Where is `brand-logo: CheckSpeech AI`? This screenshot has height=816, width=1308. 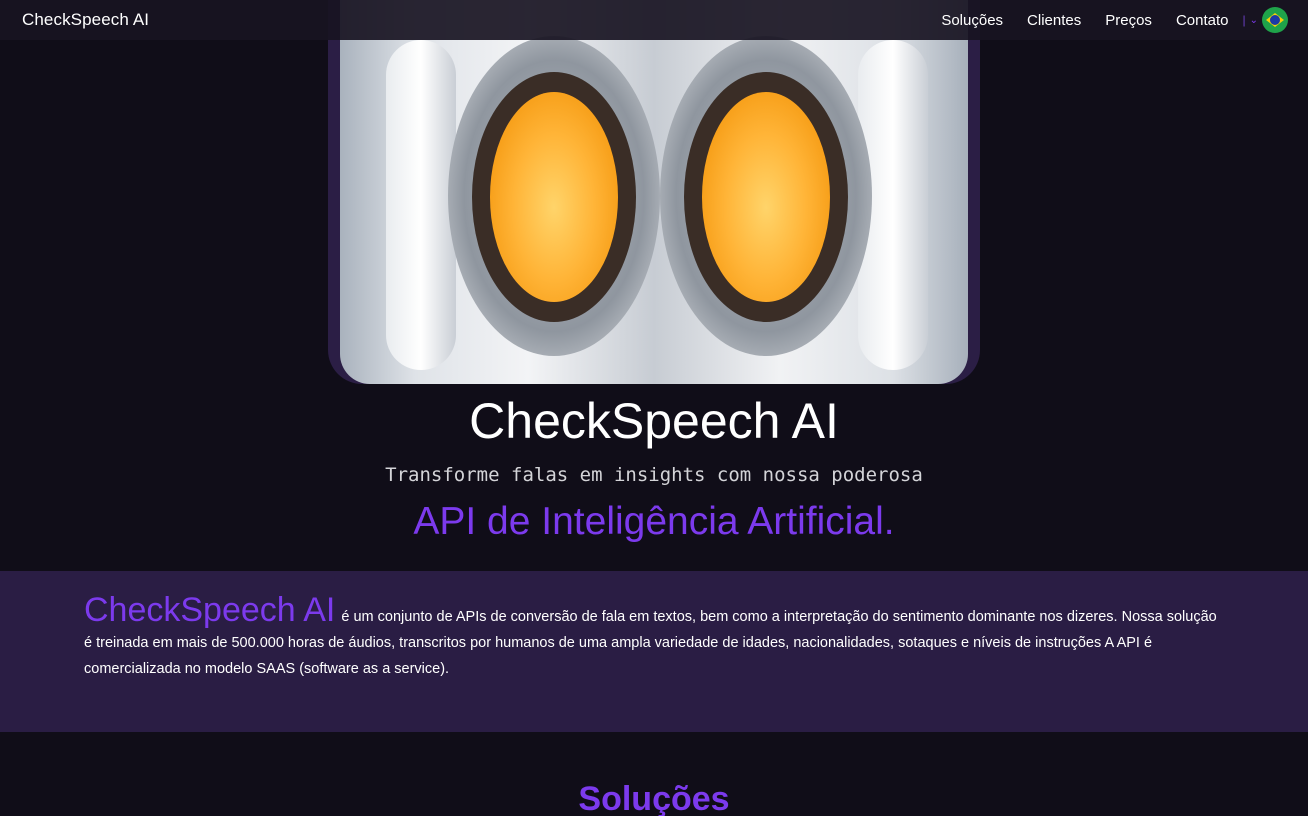 brand-logo: CheckSpeech AI is located at coordinates (85, 20).